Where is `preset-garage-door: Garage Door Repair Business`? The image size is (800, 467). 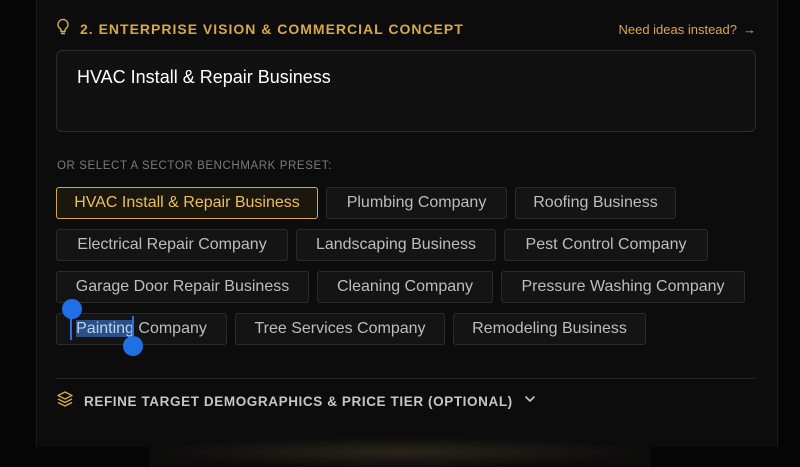
preset-garage-door: Garage Door Repair Business is located at coordinates (182, 287).